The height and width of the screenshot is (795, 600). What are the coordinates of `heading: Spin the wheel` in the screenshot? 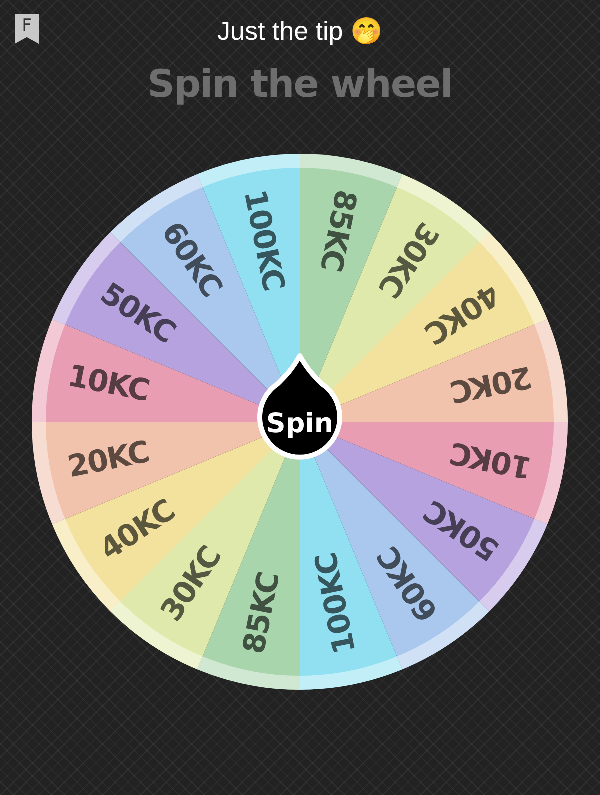 It's located at (300, 85).